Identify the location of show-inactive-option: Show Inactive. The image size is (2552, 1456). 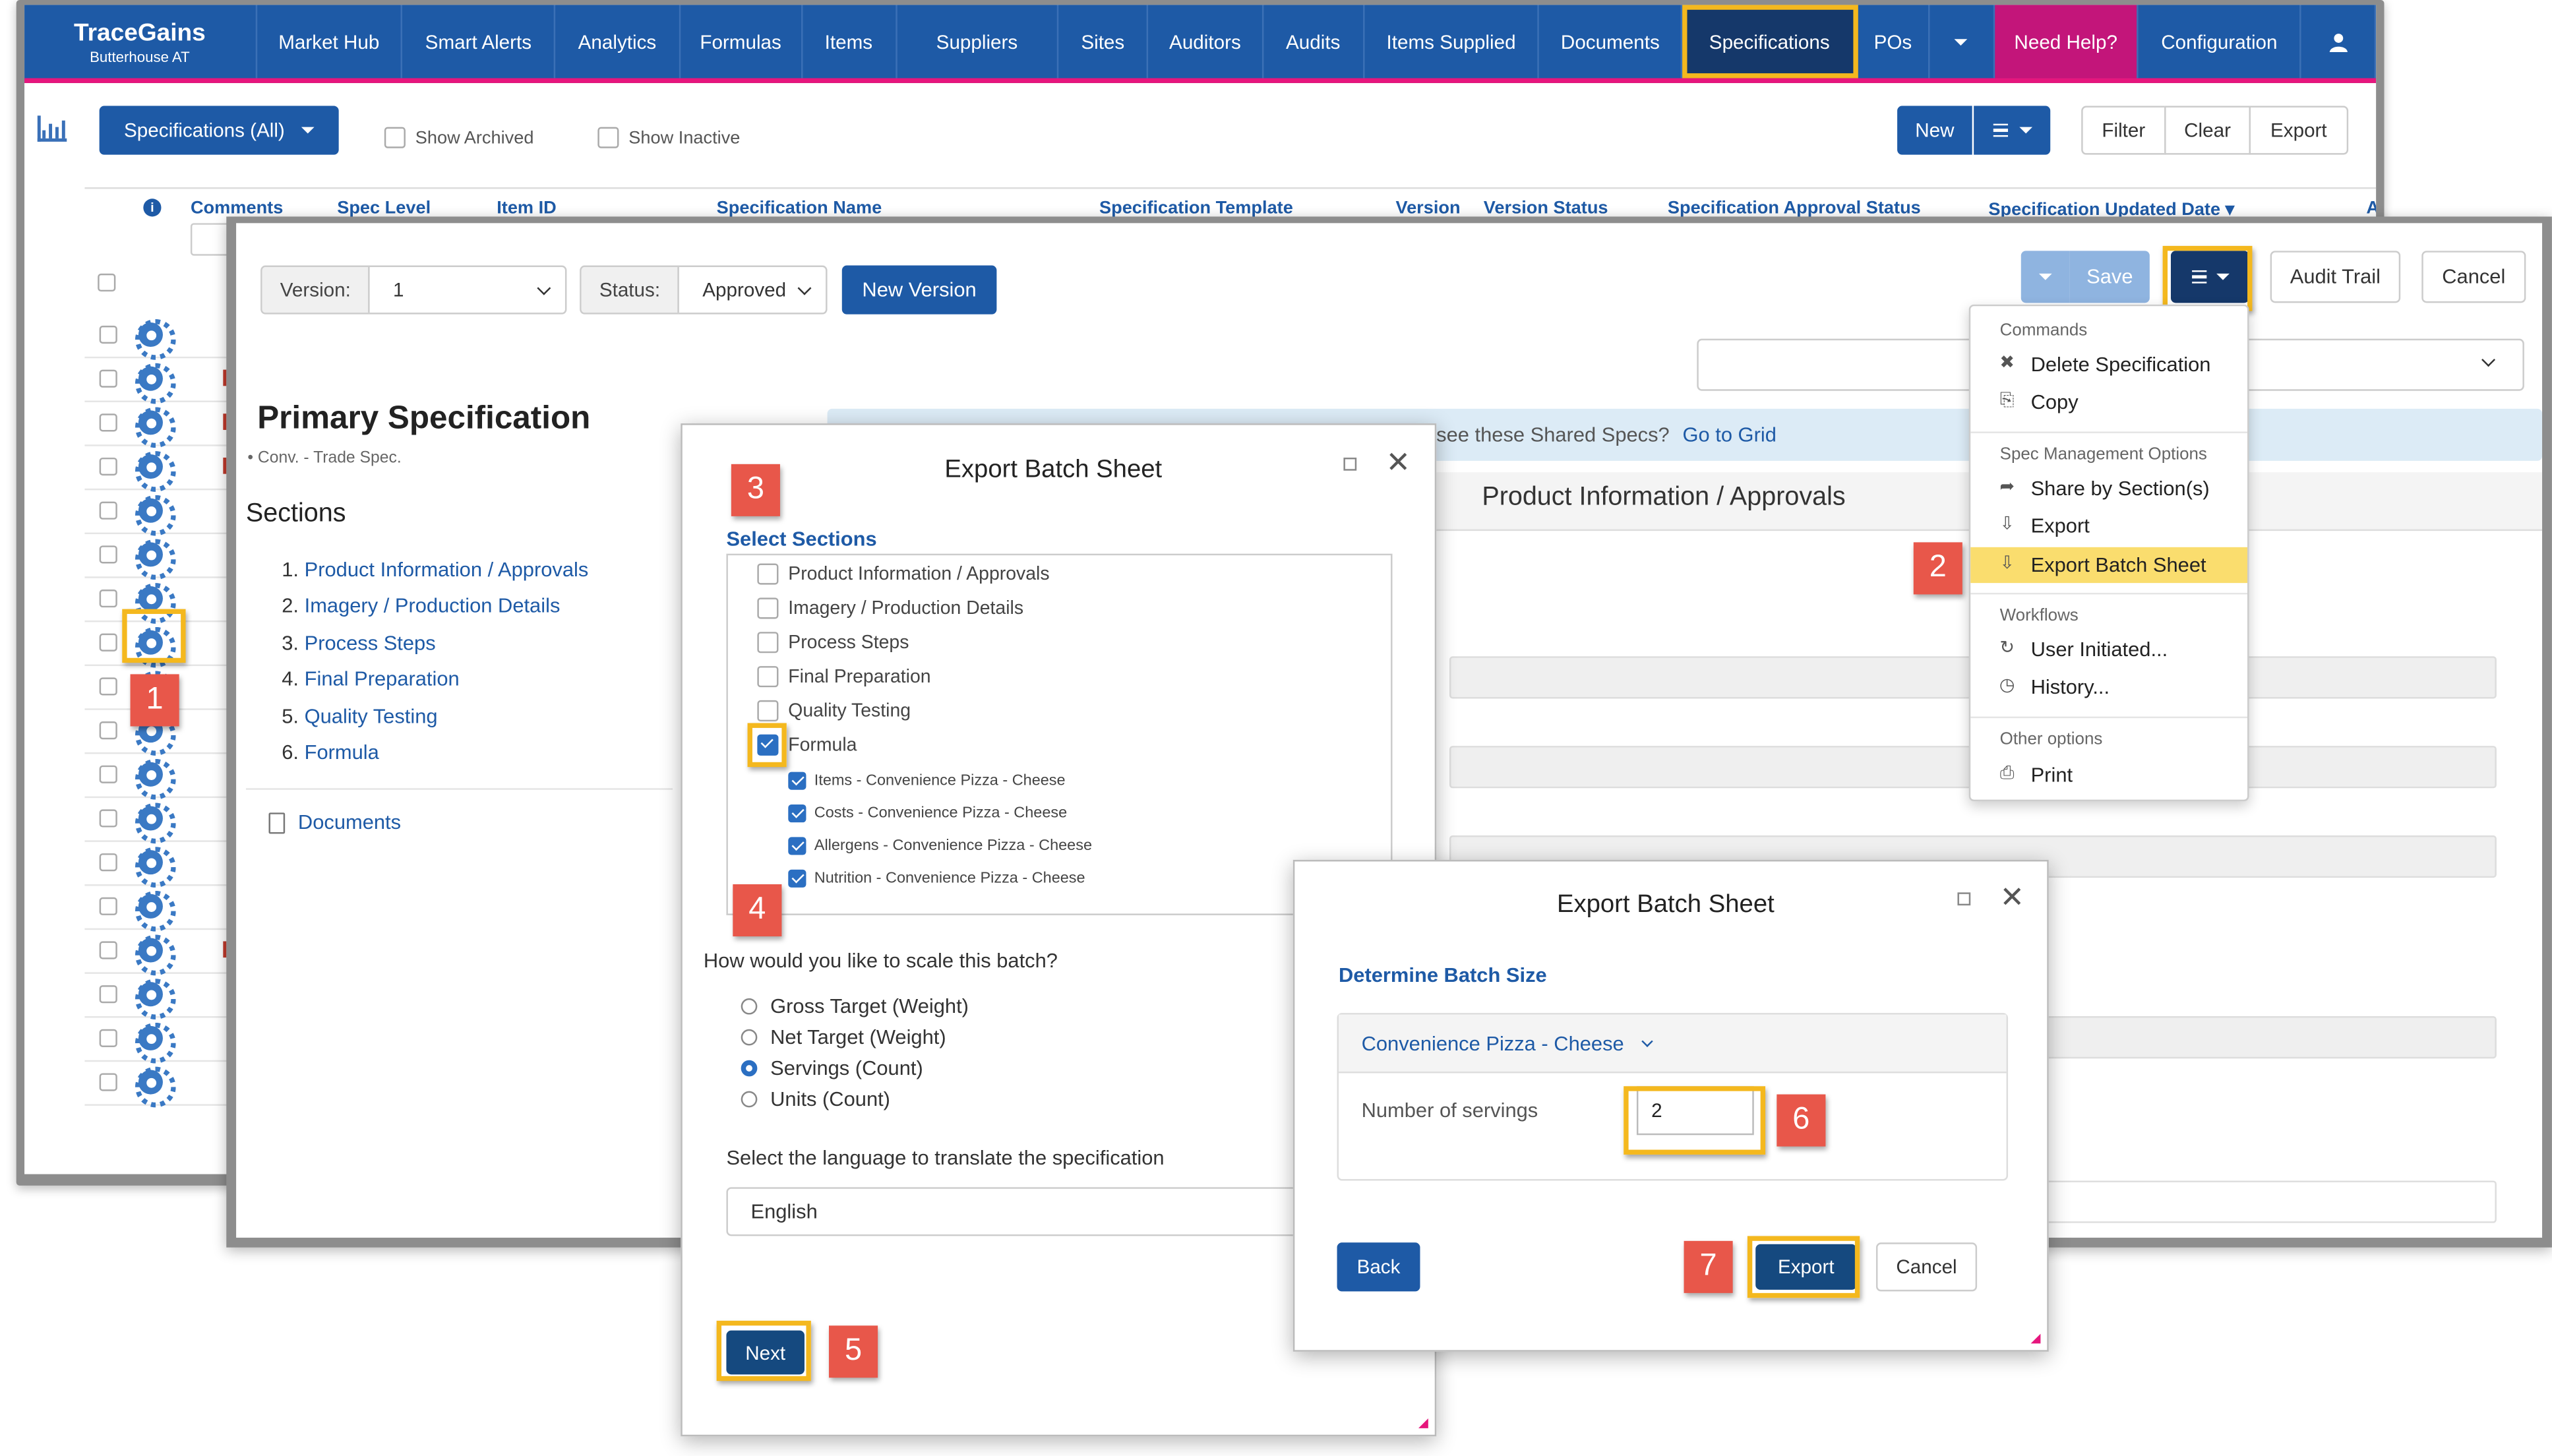
(668, 137).